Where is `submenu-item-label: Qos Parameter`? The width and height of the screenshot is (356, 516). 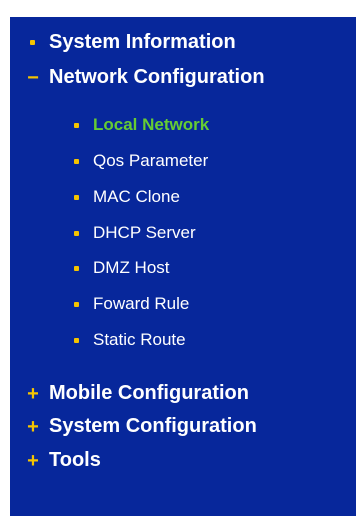 submenu-item-label: Qos Parameter is located at coordinates (151, 160).